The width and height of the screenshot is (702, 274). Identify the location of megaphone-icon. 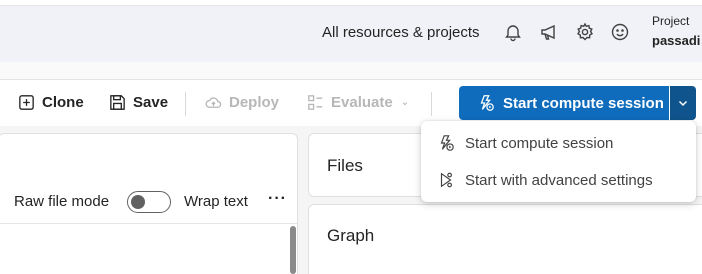
(549, 32).